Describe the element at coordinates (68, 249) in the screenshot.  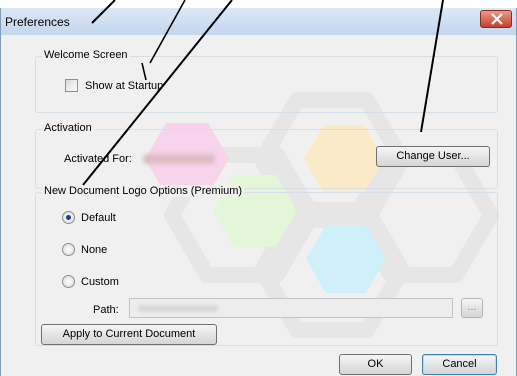
I see `radio-none` at that location.